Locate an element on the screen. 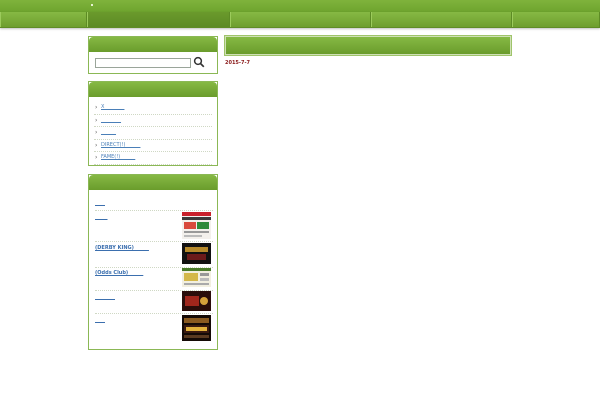  link-row: _____ is located at coordinates (154, 226).